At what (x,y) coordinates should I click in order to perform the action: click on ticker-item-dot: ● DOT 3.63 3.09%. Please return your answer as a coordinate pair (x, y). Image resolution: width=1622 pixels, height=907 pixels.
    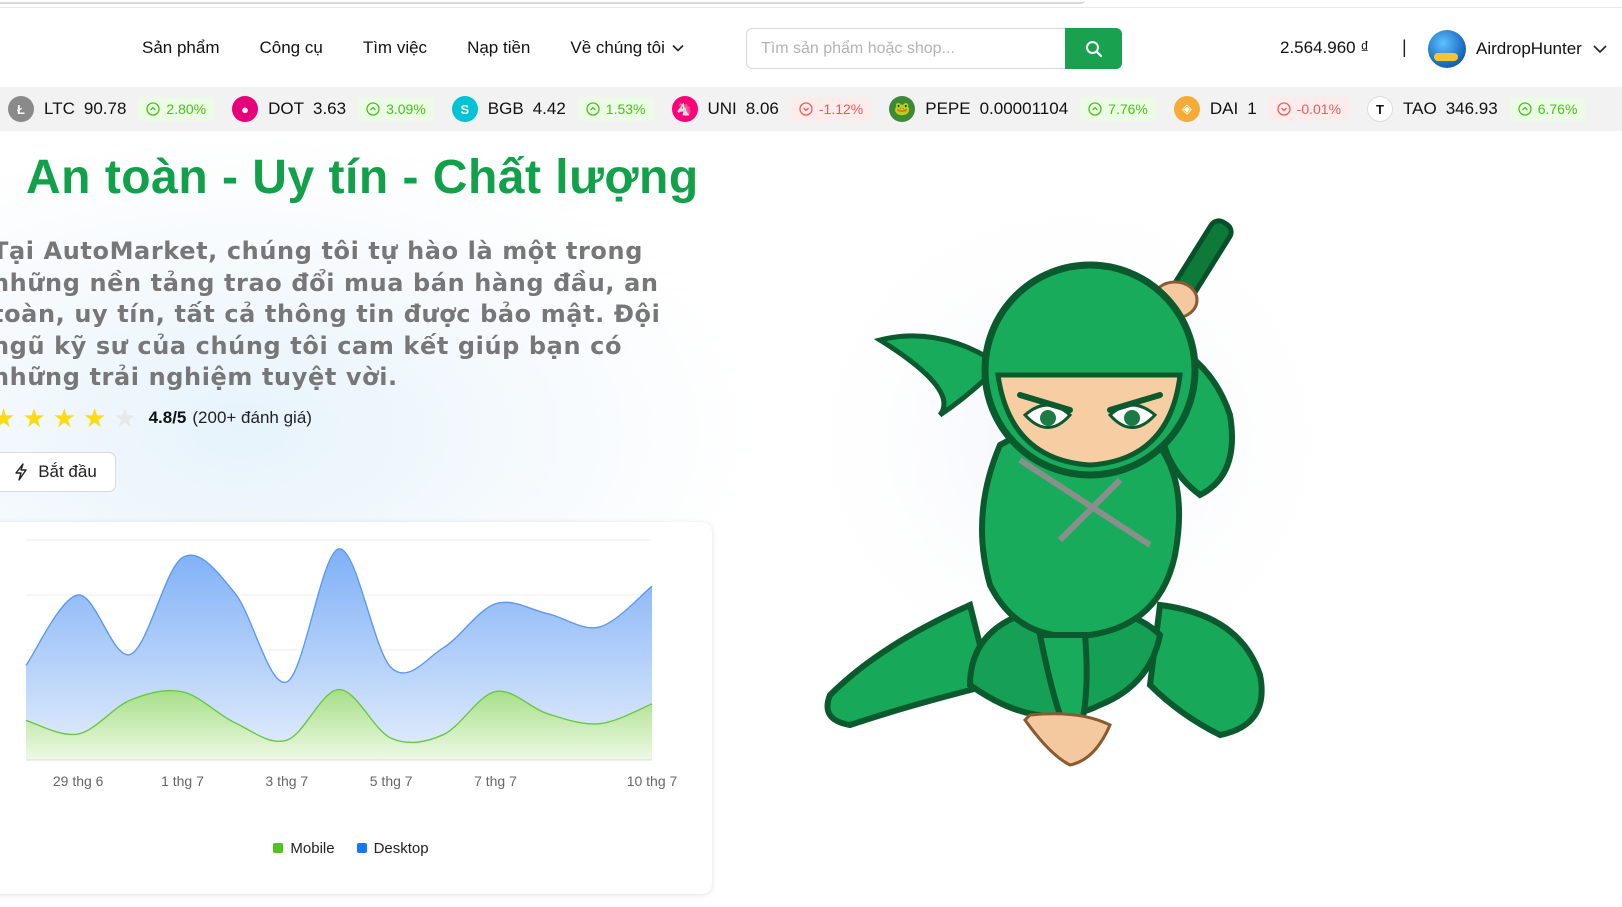
    Looking at the image, I should click on (333, 109).